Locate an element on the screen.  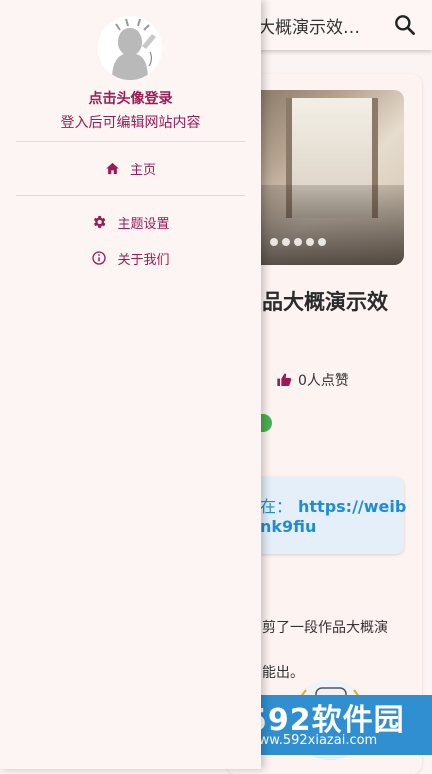
menu-item-about-us: 关于我们 is located at coordinates (130, 258).